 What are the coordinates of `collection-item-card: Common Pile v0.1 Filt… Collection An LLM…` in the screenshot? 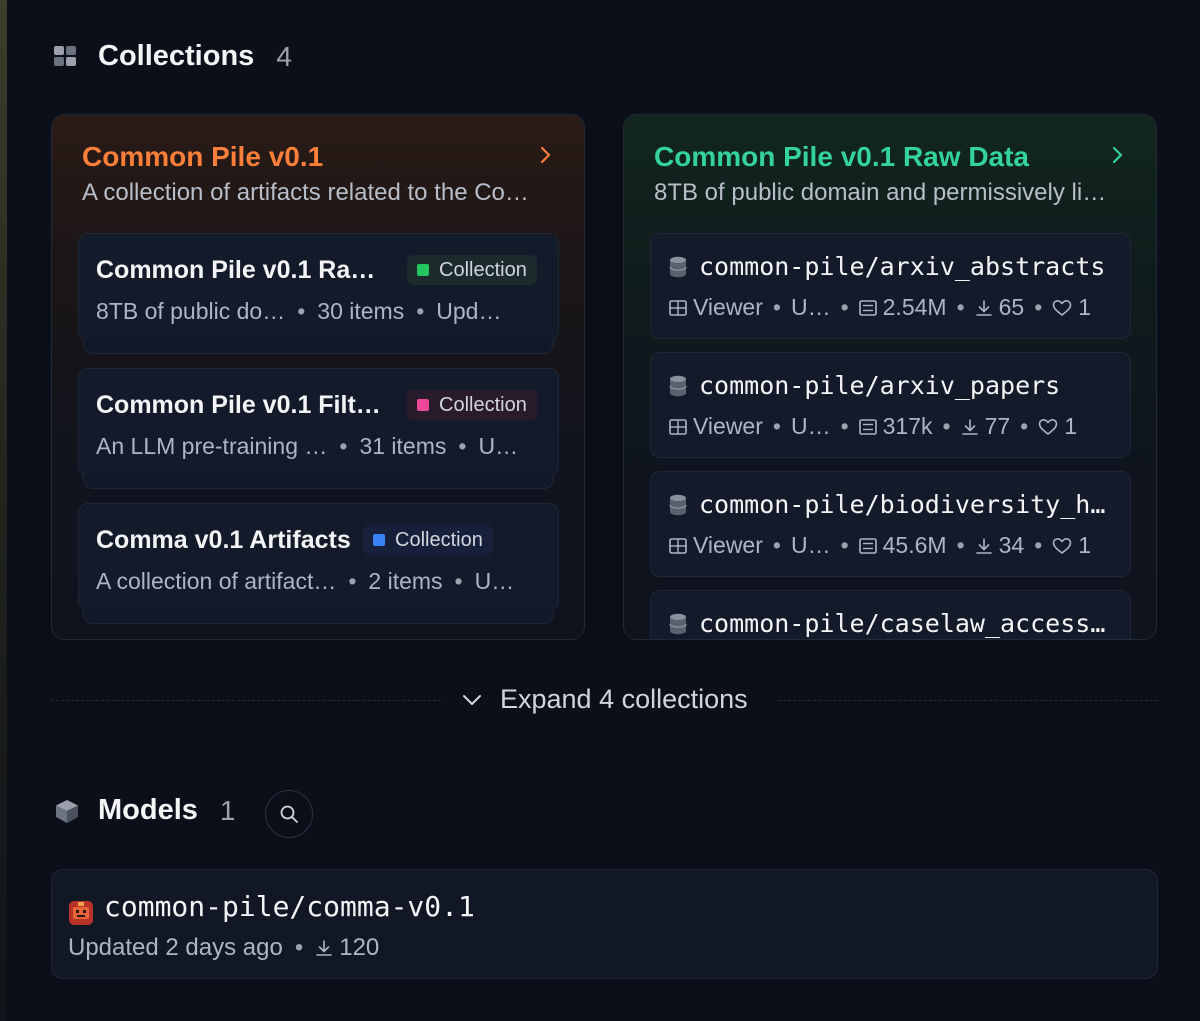 It's located at (318, 428).